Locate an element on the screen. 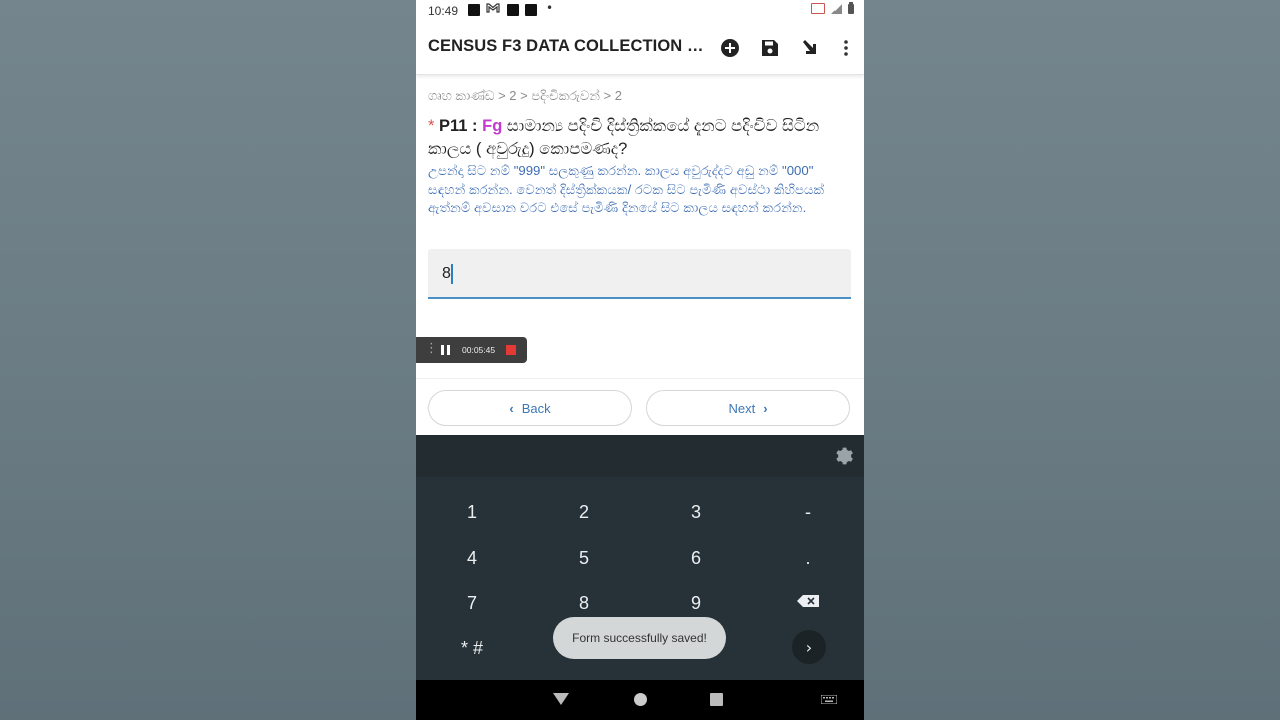  key-minus: - is located at coordinates (808, 512).